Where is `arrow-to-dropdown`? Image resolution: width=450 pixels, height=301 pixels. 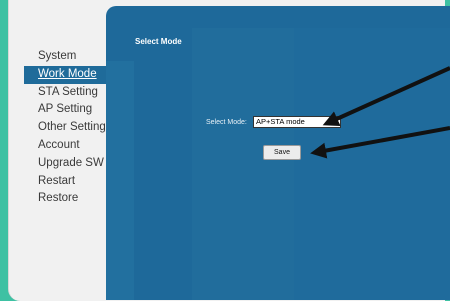
arrow-to-dropdown is located at coordinates (386, 96).